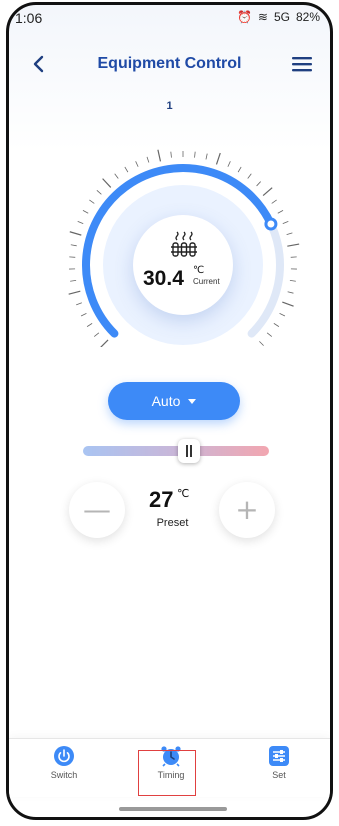  Describe the element at coordinates (307, 17) in the screenshot. I see `battery-percent: 82%` at that location.